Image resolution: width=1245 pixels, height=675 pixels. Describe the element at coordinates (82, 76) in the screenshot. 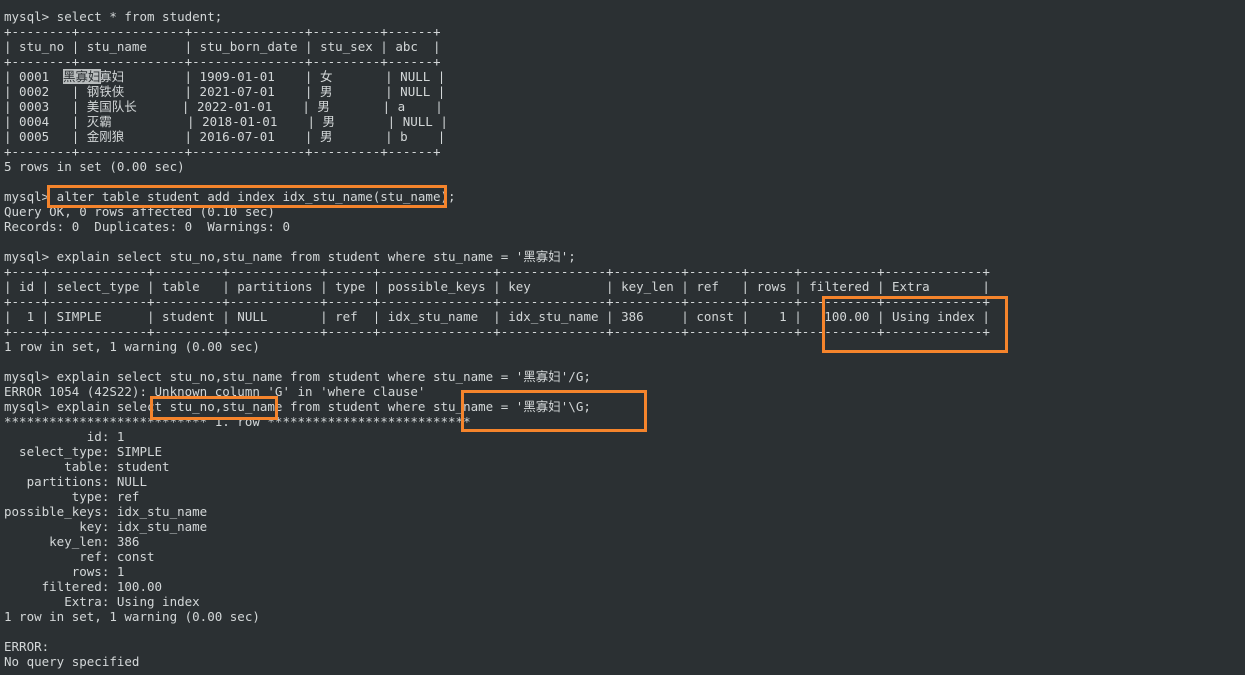

I see `selected-text-highlight: 黑寡妇` at that location.